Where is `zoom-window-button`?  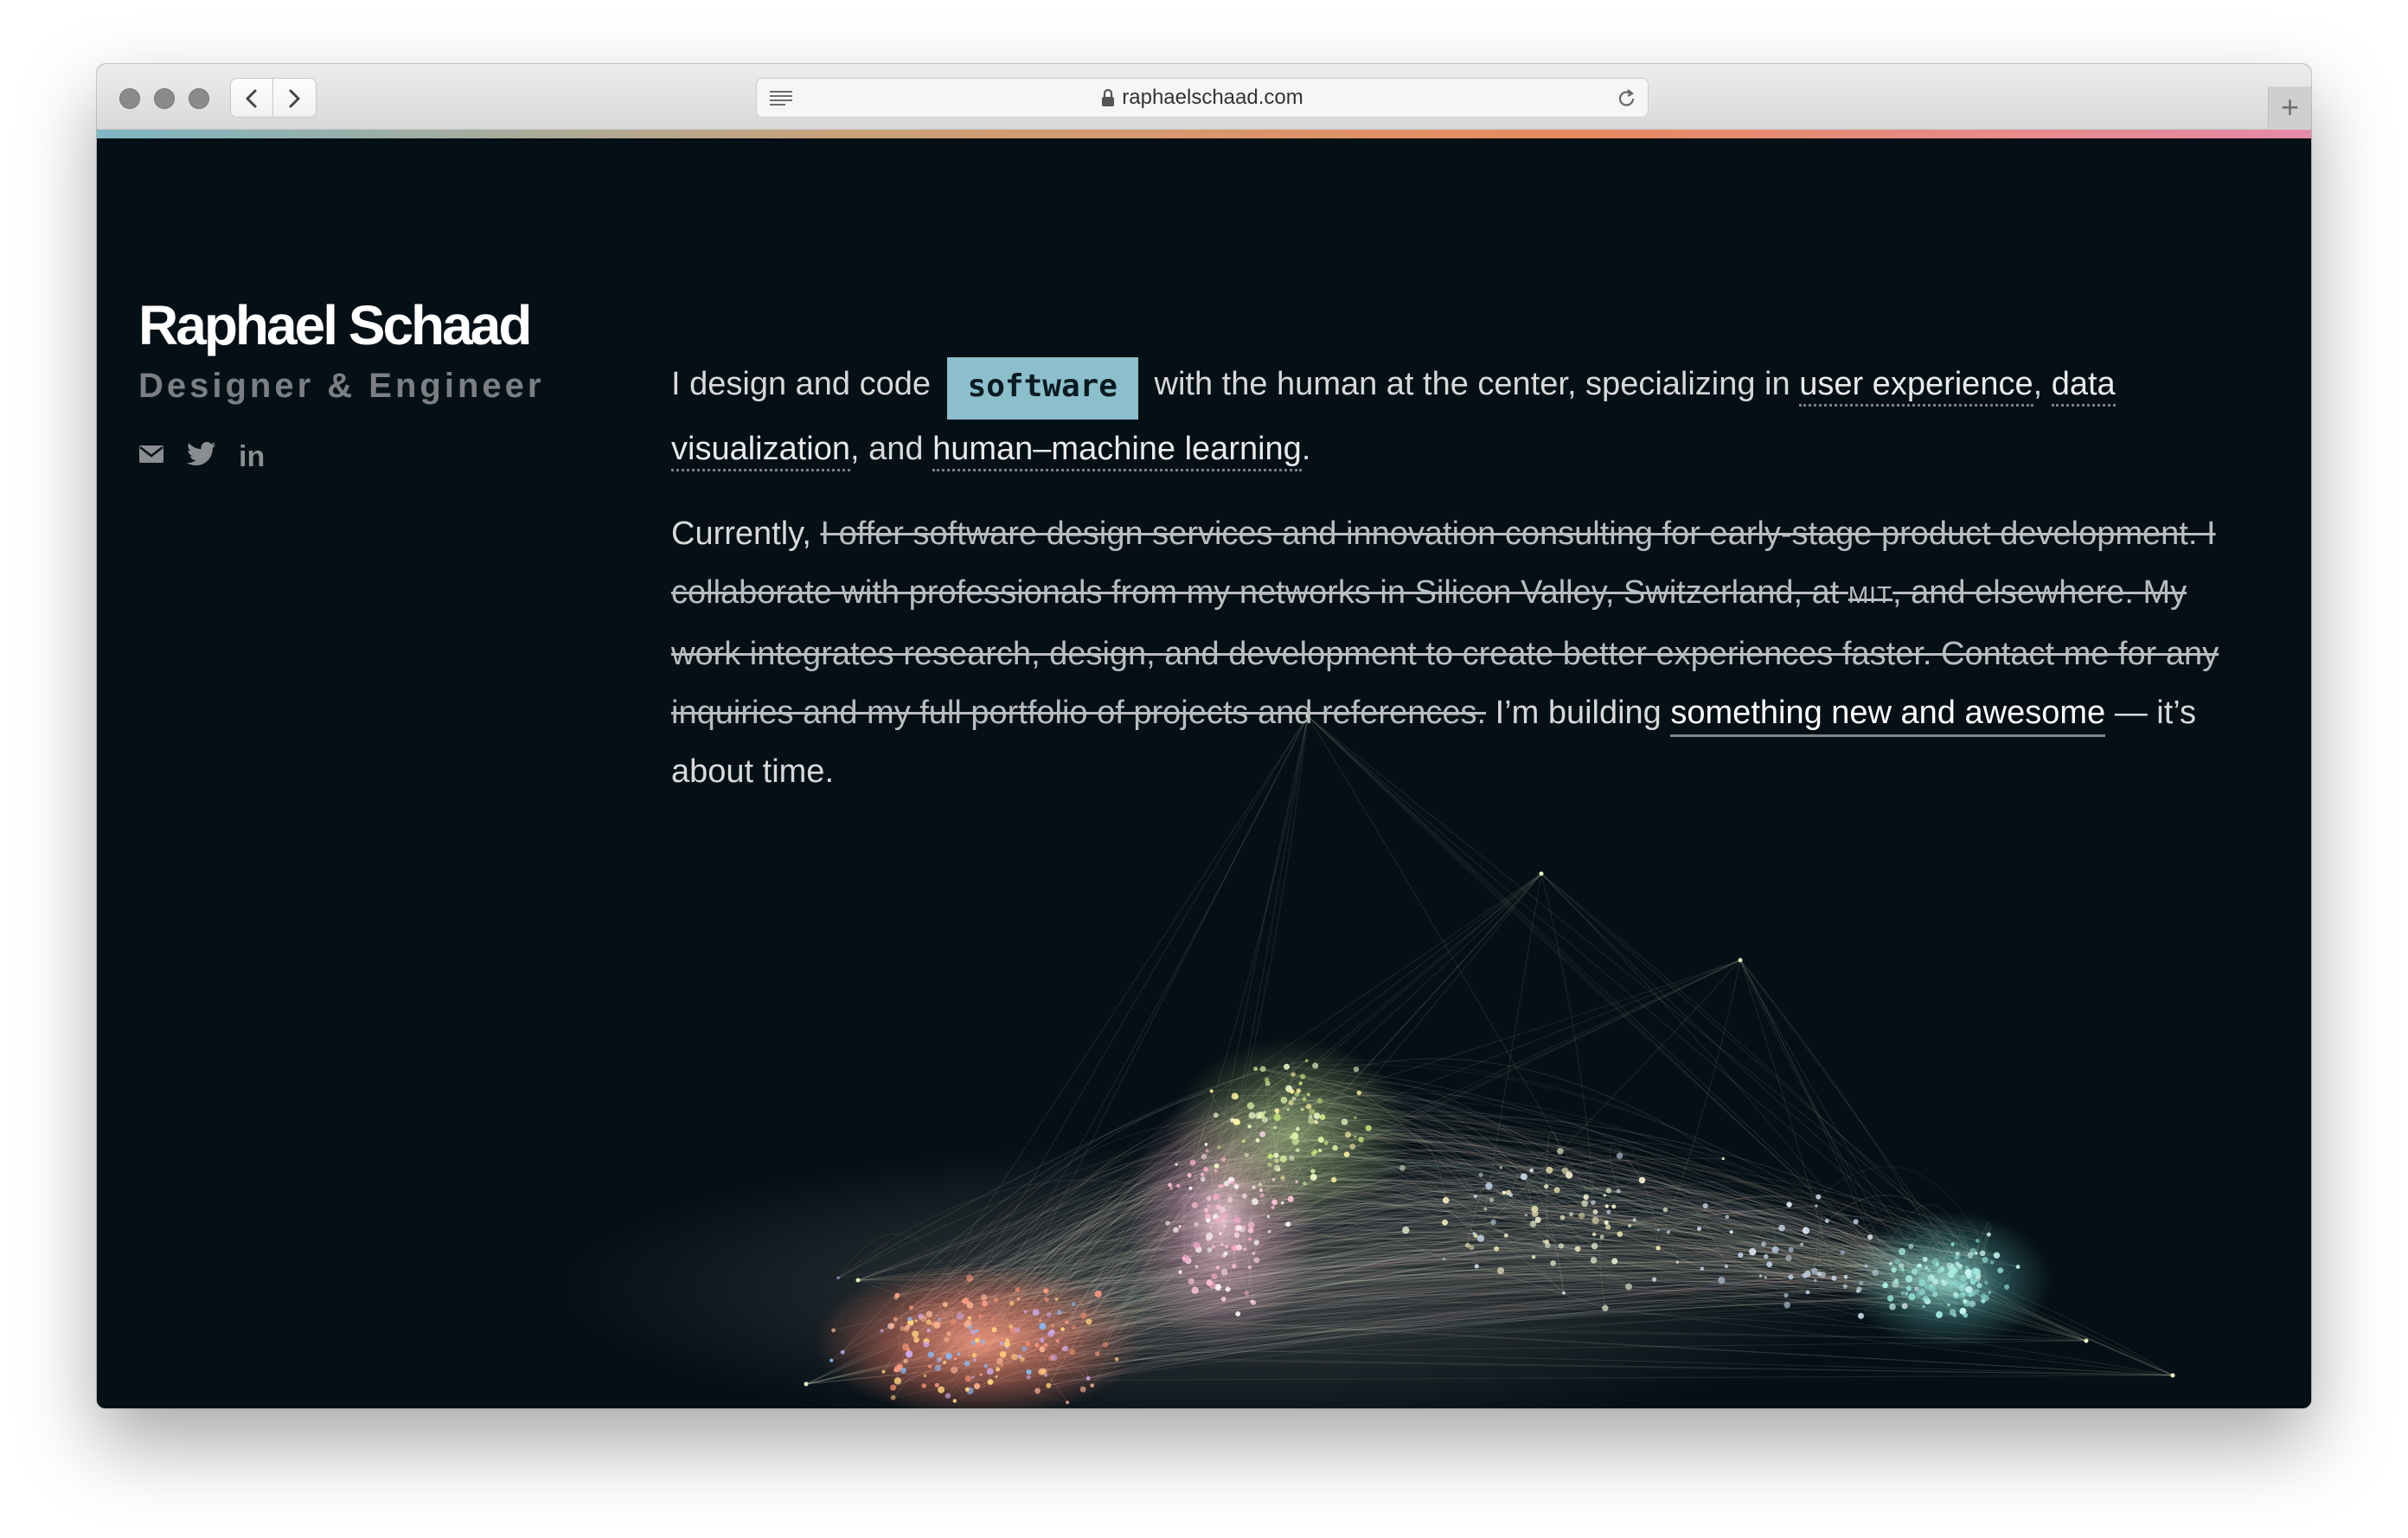
zoom-window-button is located at coordinates (199, 99).